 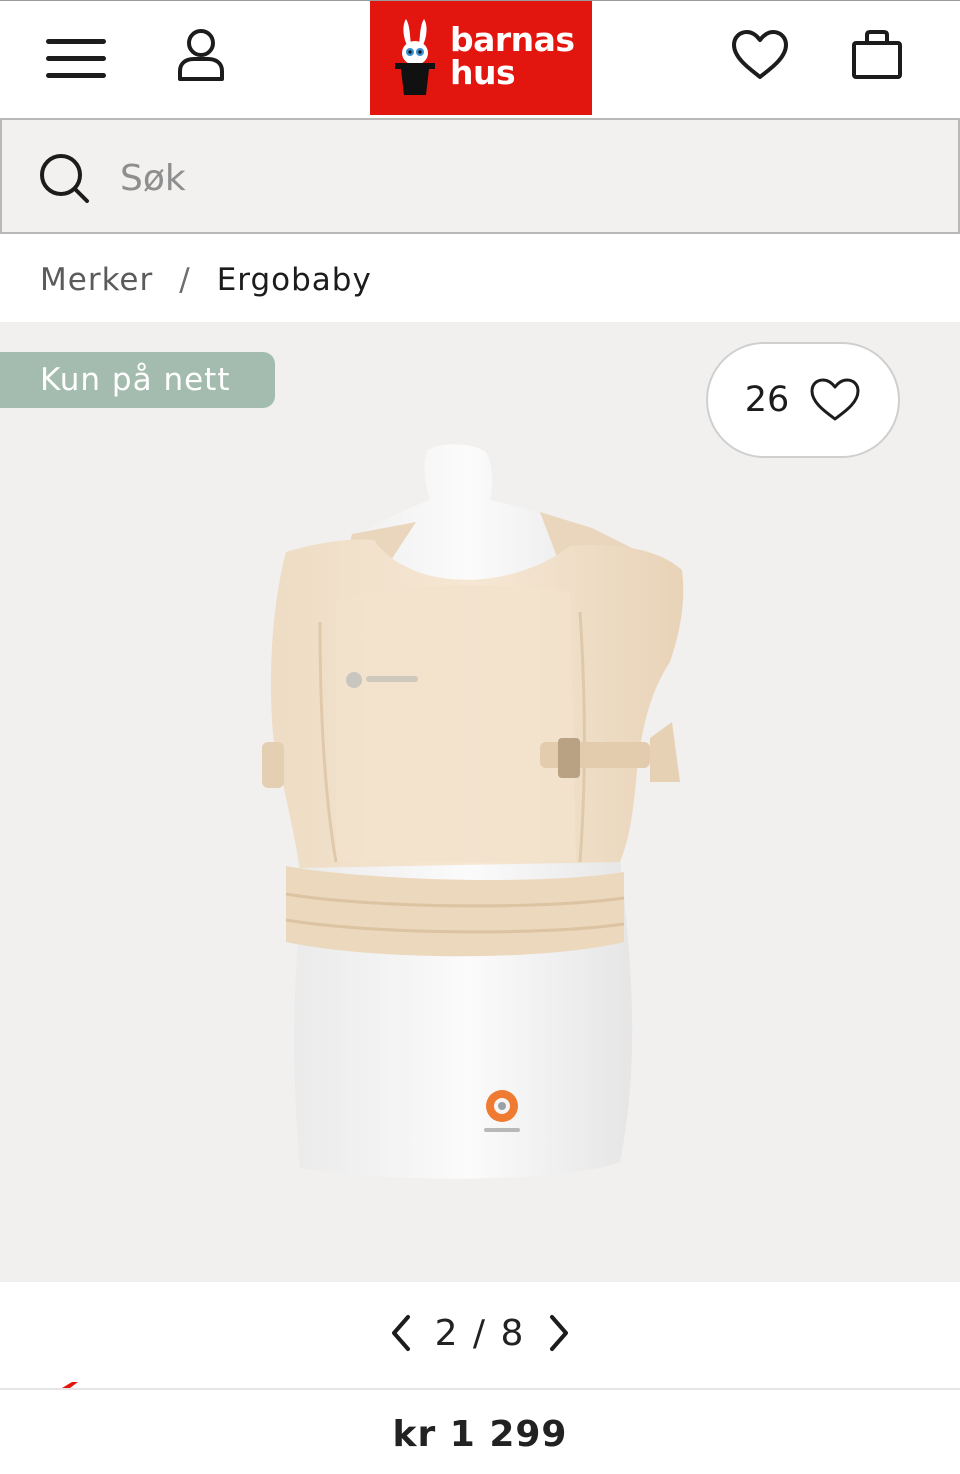 I want to click on online-only-badge: Kun på nett, so click(x=137, y=380).